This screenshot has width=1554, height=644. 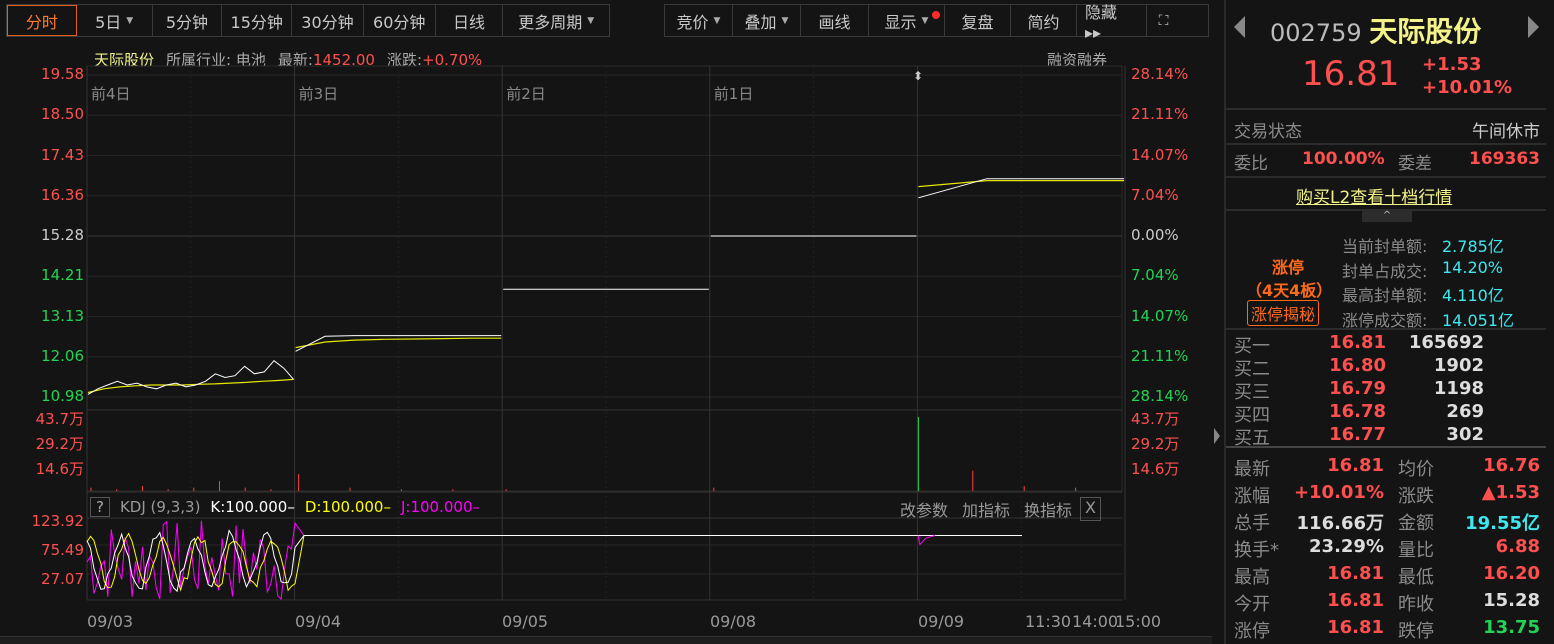 What do you see at coordinates (1506, 132) in the screenshot?
I see `status-value: 午间休市` at bounding box center [1506, 132].